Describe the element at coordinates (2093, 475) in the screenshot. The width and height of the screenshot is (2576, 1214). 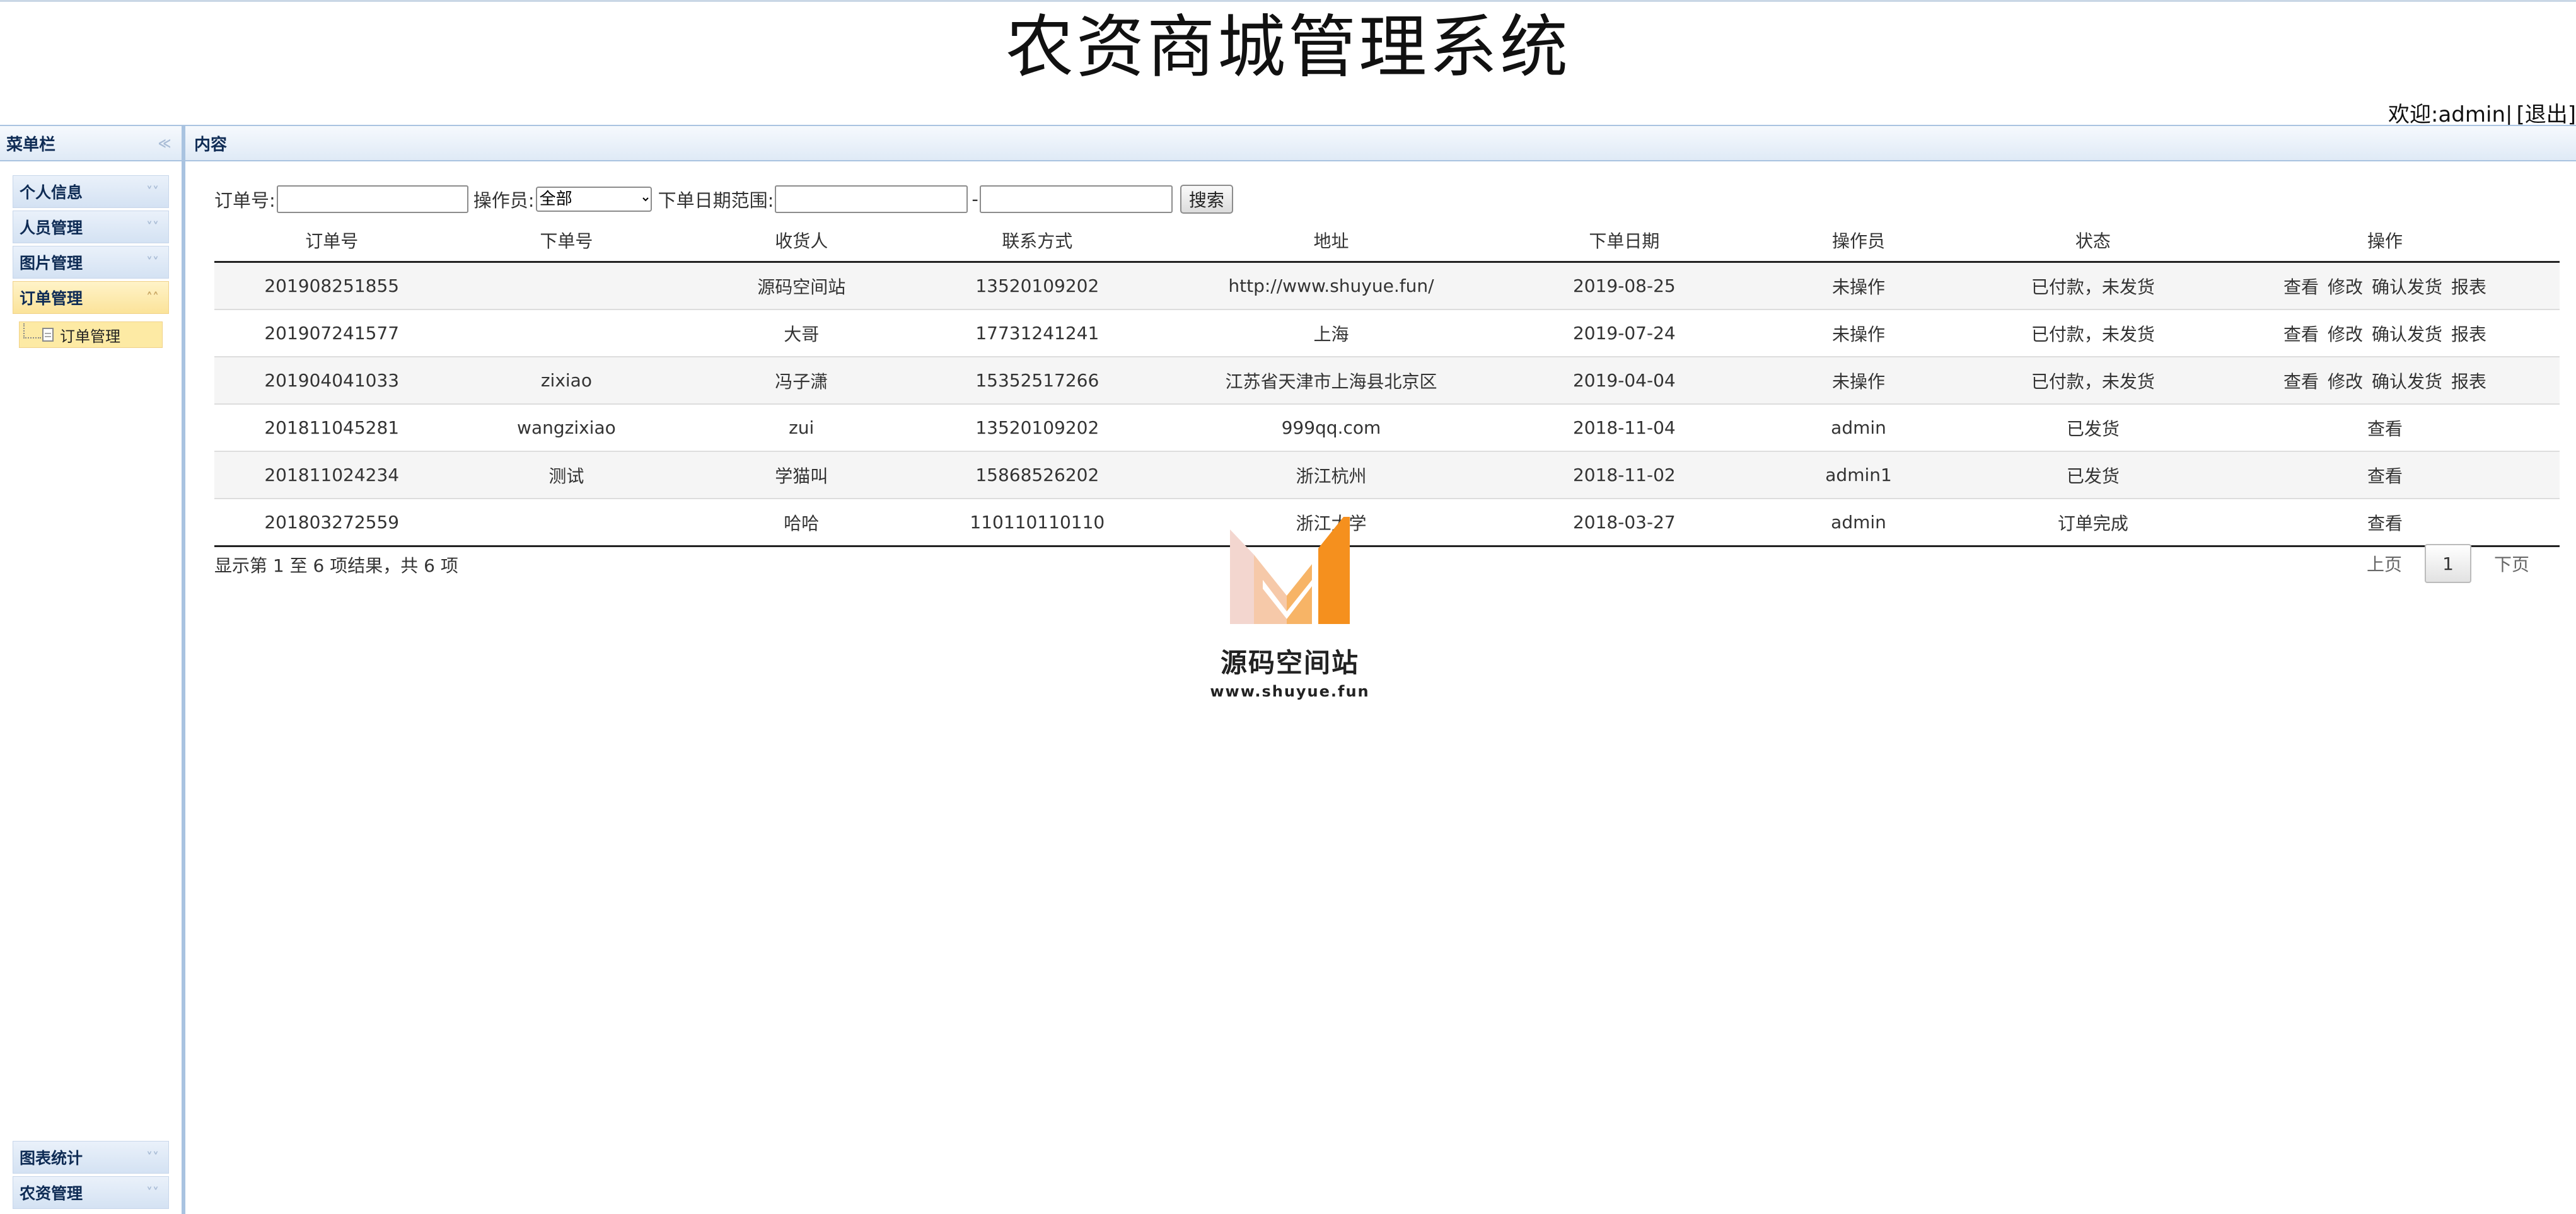
I see `cell-status: 已发货` at that location.